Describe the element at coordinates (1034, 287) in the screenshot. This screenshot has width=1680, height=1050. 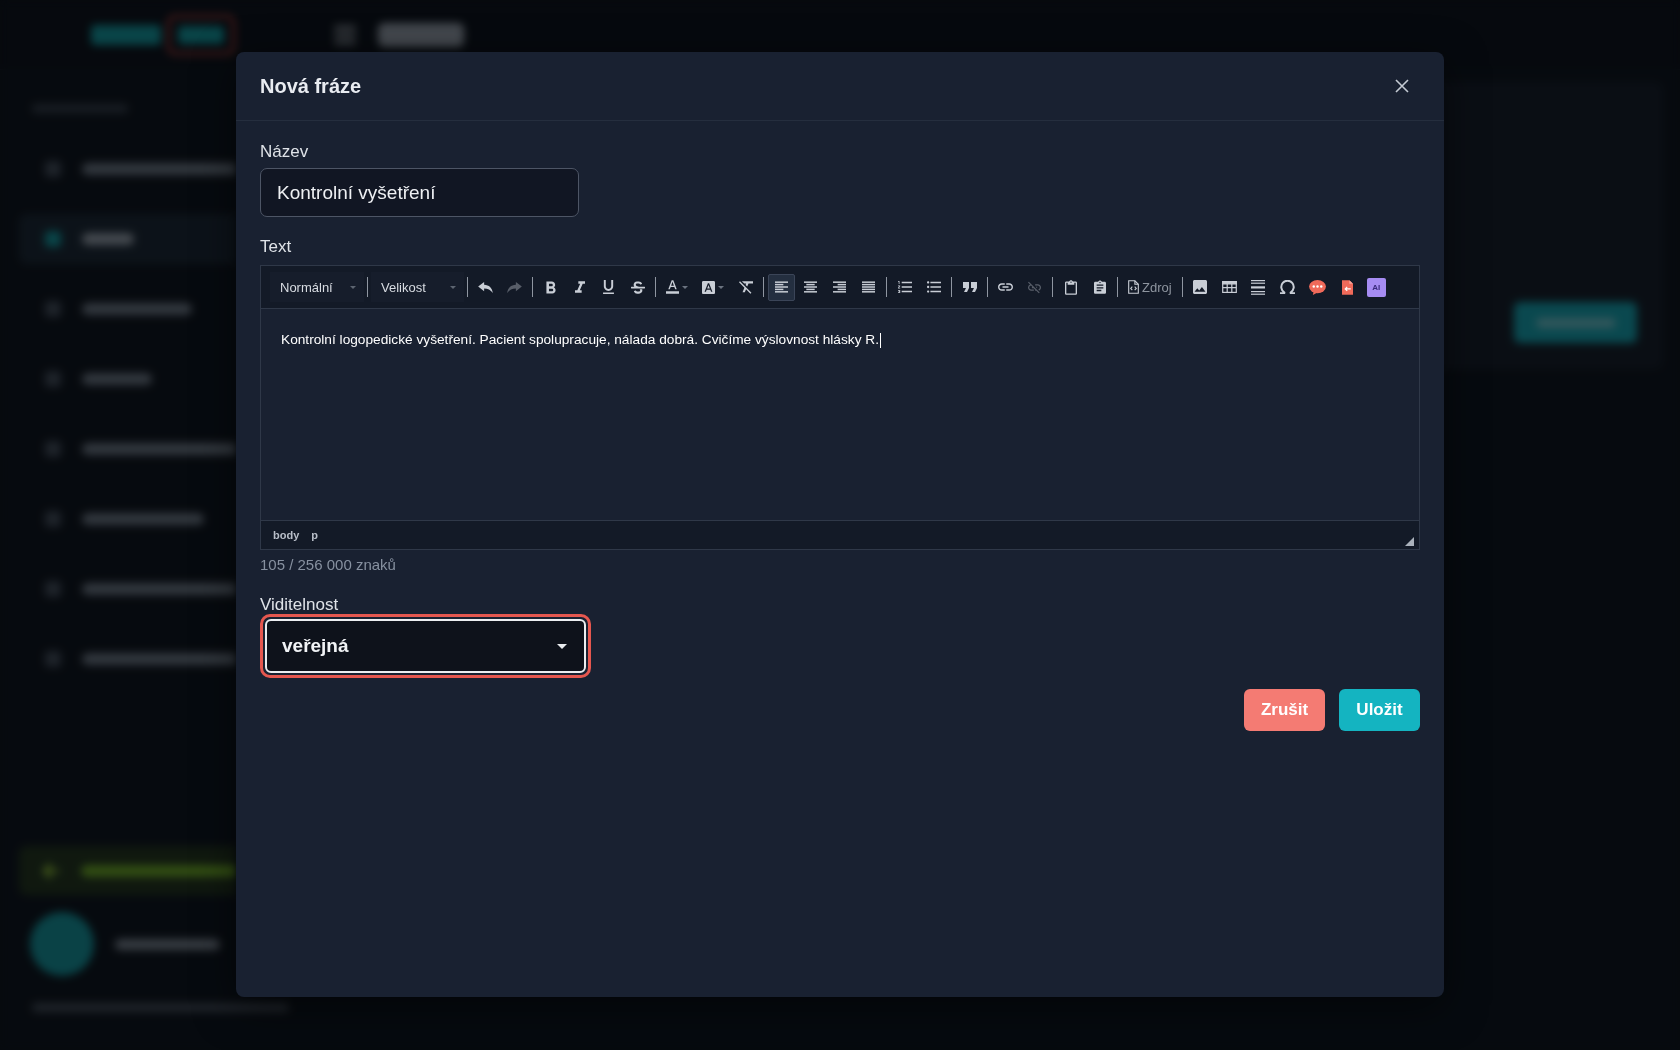
I see `unlink-icon` at that location.